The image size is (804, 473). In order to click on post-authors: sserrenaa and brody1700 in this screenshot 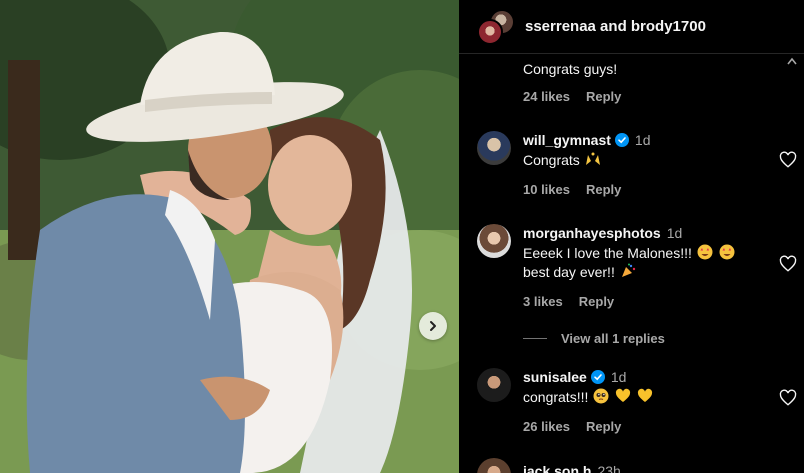, I will do `click(615, 26)`.